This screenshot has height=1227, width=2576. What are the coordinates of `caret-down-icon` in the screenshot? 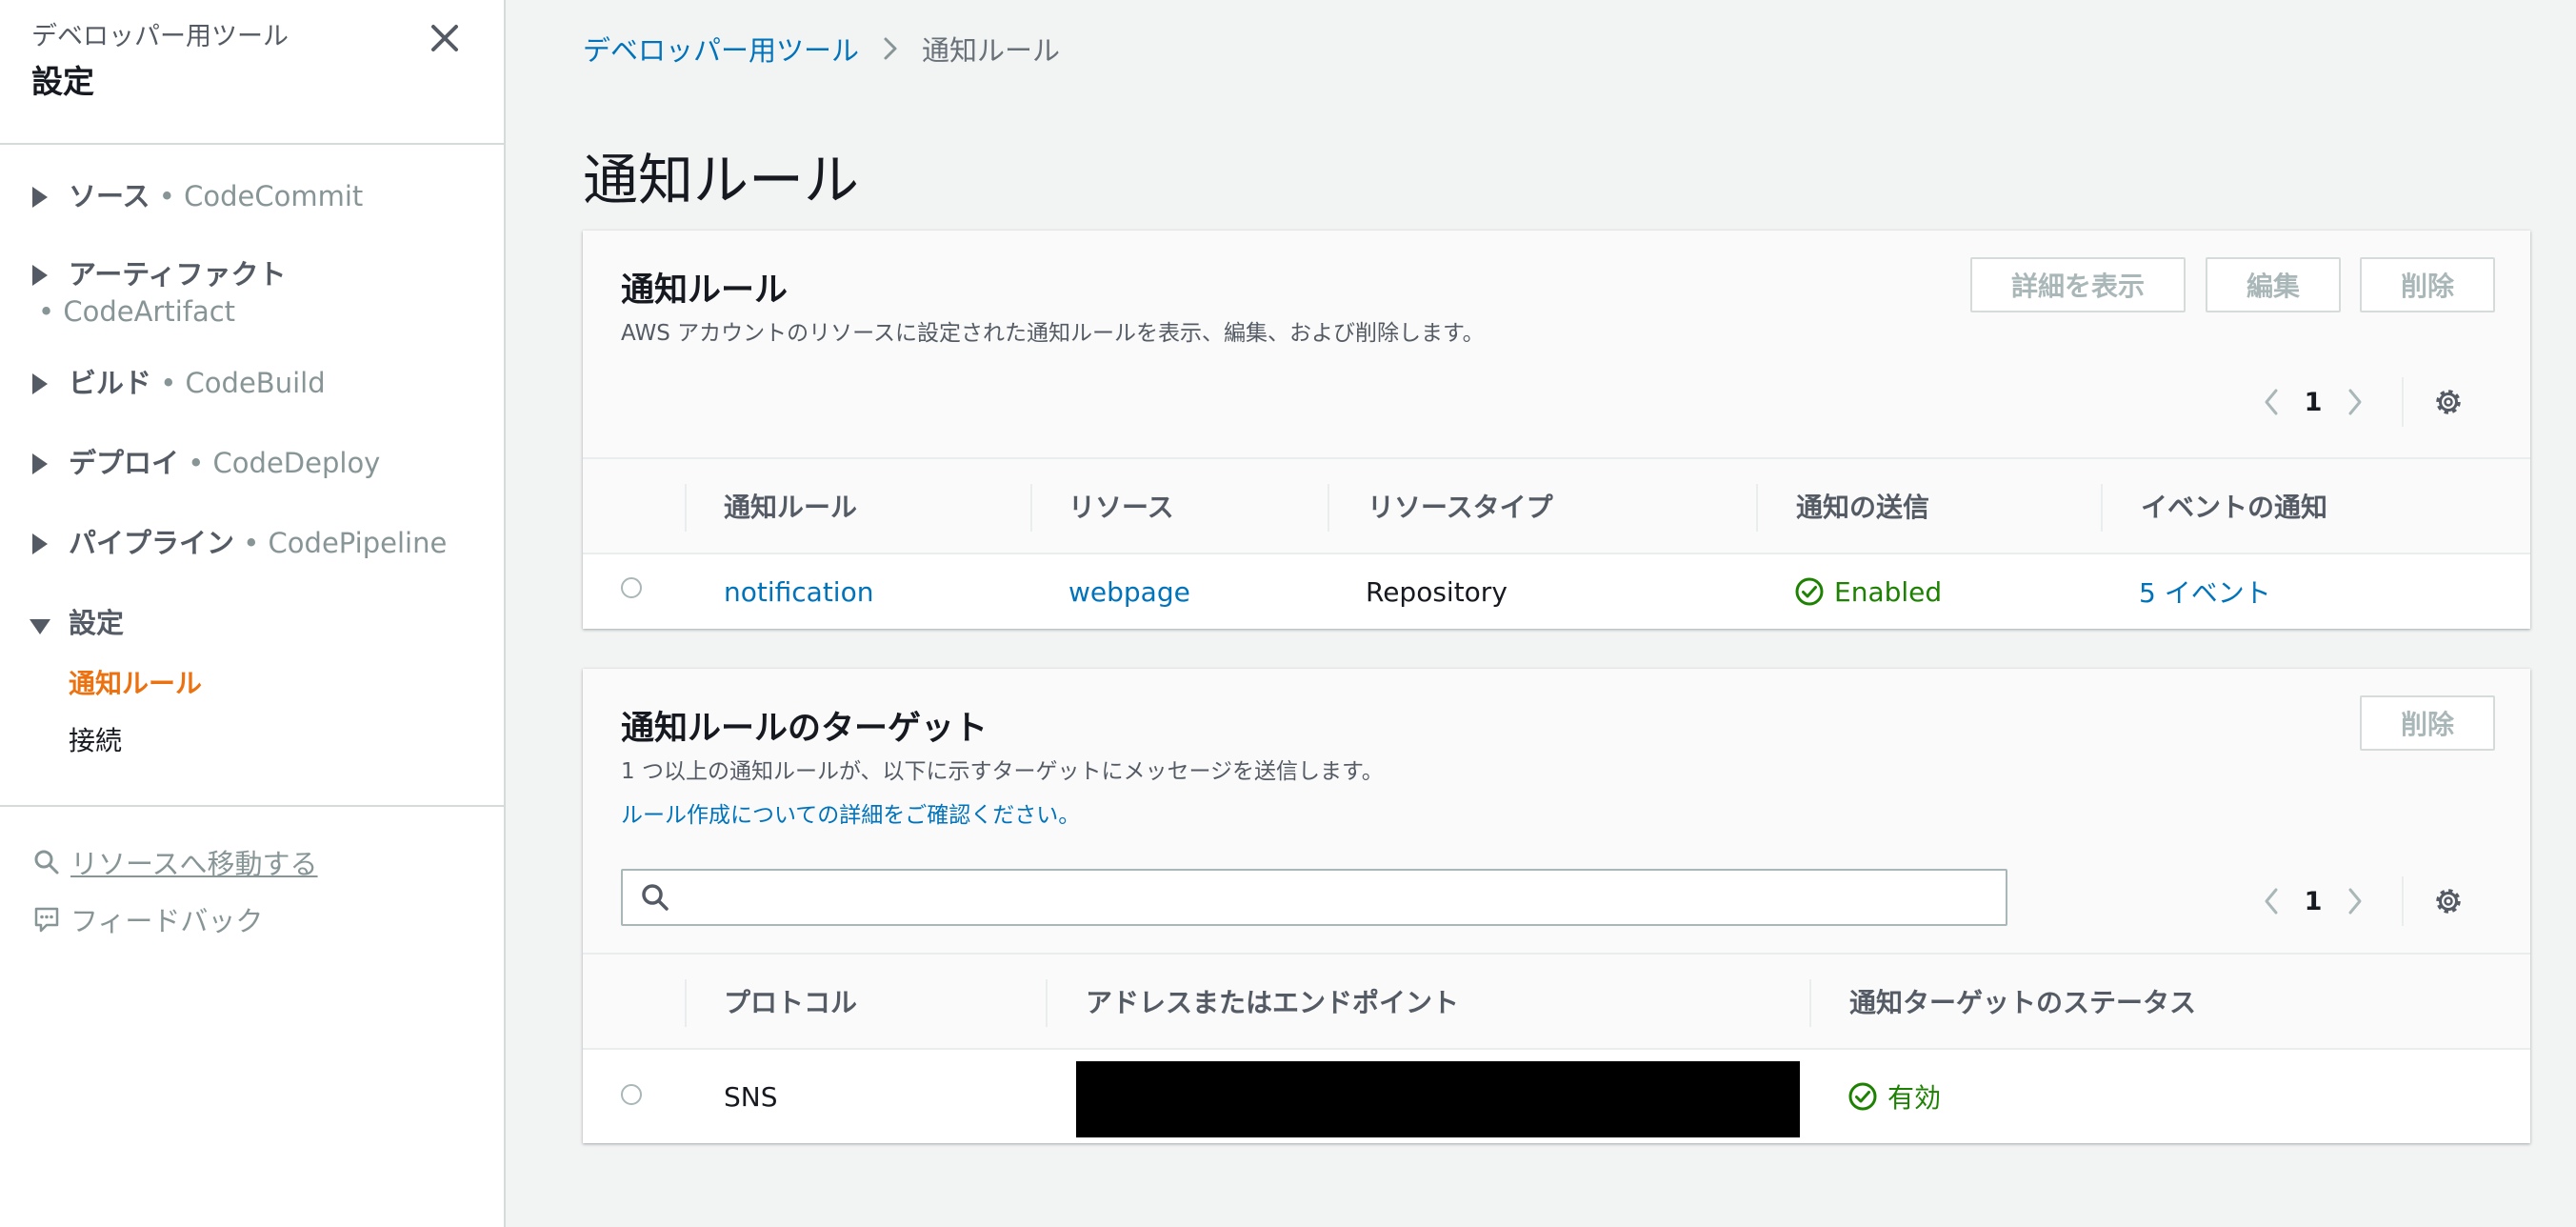 It's located at (40, 626).